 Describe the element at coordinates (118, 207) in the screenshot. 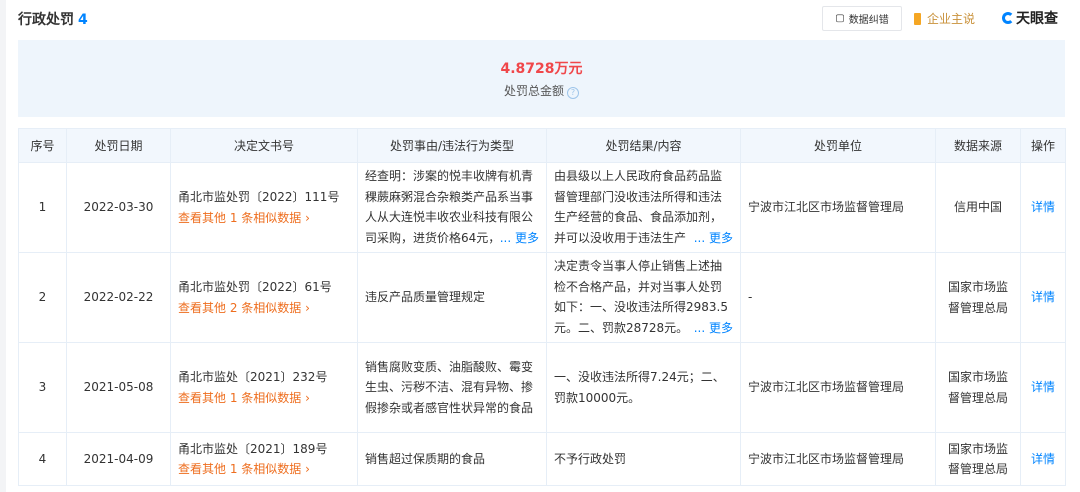

I see `row-date: 2022-03-30` at that location.